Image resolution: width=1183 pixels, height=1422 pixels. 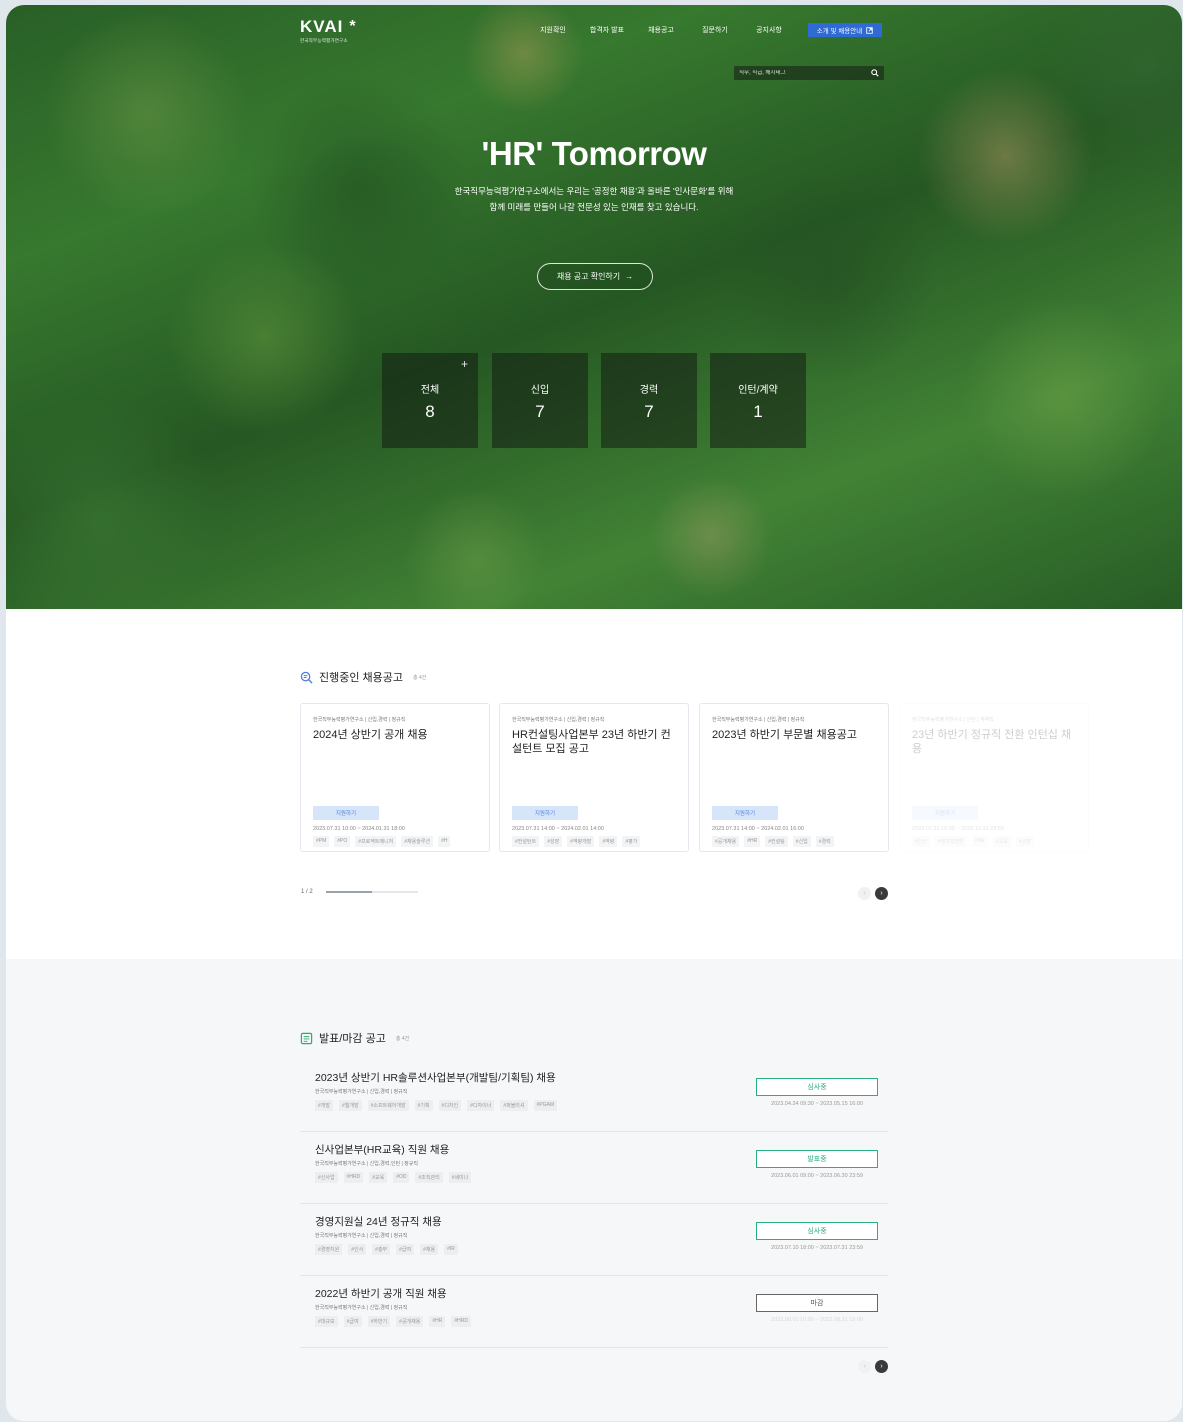 What do you see at coordinates (715, 30) in the screenshot?
I see `nav-item-ask: 질문하기` at bounding box center [715, 30].